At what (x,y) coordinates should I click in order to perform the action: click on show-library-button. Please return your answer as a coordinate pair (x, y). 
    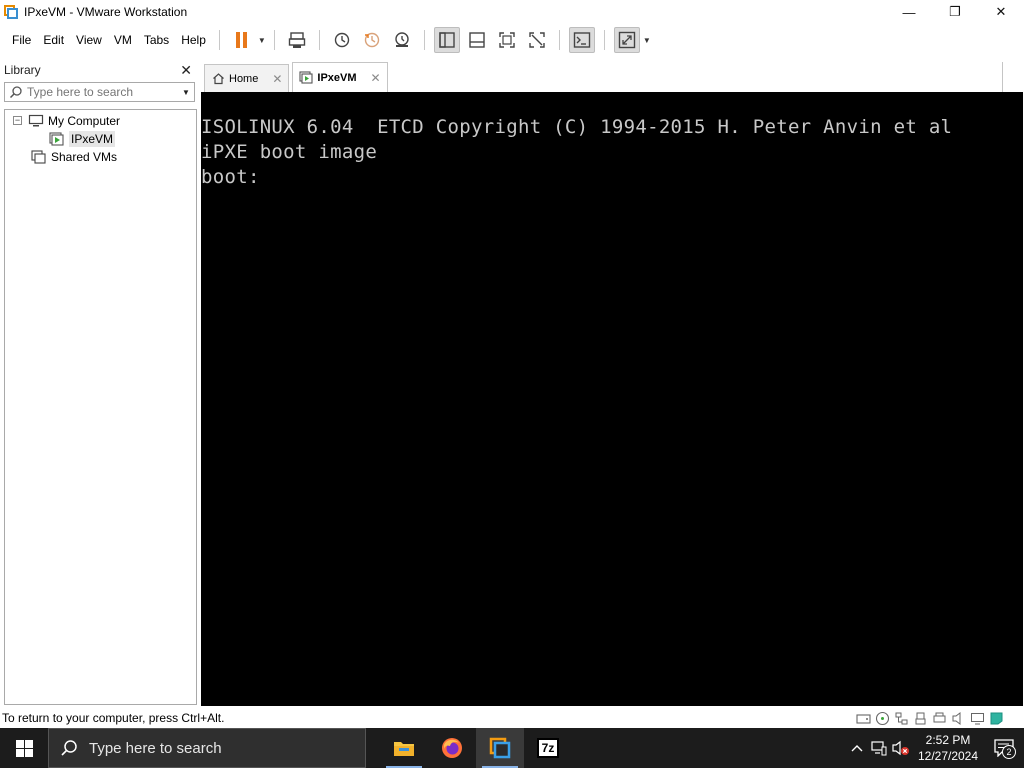
    Looking at the image, I should click on (446, 40).